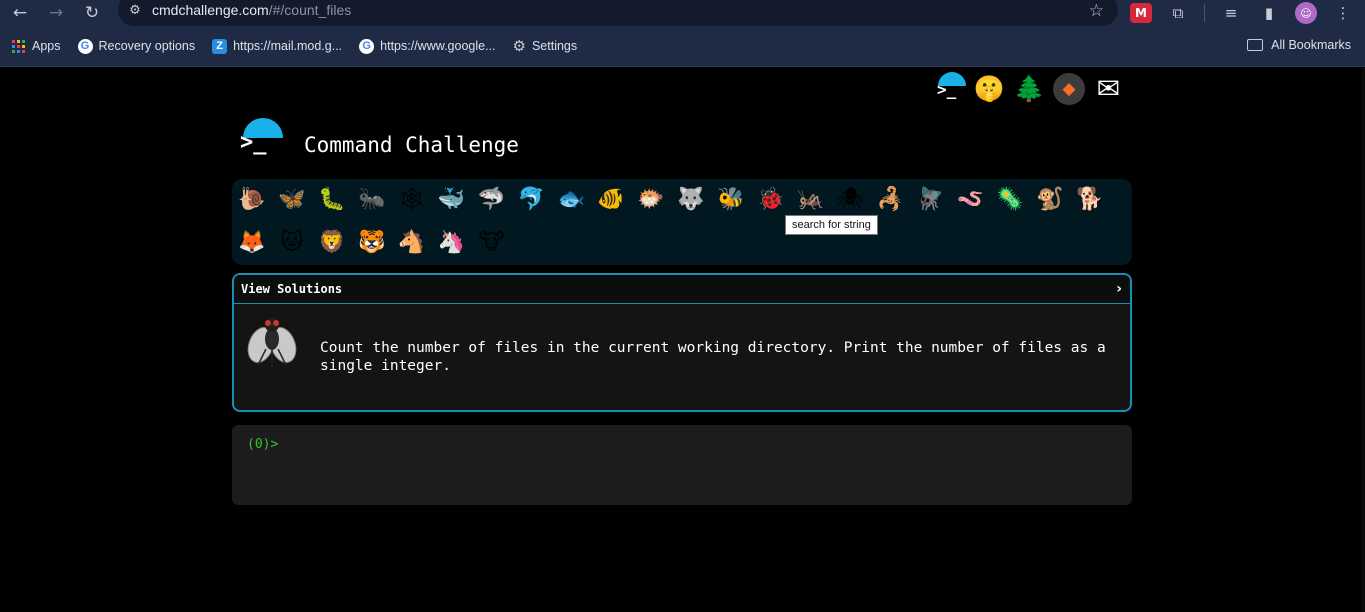  Describe the element at coordinates (682, 222) in the screenshot. I see `level-selector: 🐌 🦋 🐛 🐜 🕸 🐳 🦈 🐬 🐟 🐠 🐡 🐺 🐝 🐞 🦗 🕷 🦂 🪰 🪱 🦠 🐒 🐕 🦊 🐱 🦁 🐯 🐴 🦄 🐮` at that location.